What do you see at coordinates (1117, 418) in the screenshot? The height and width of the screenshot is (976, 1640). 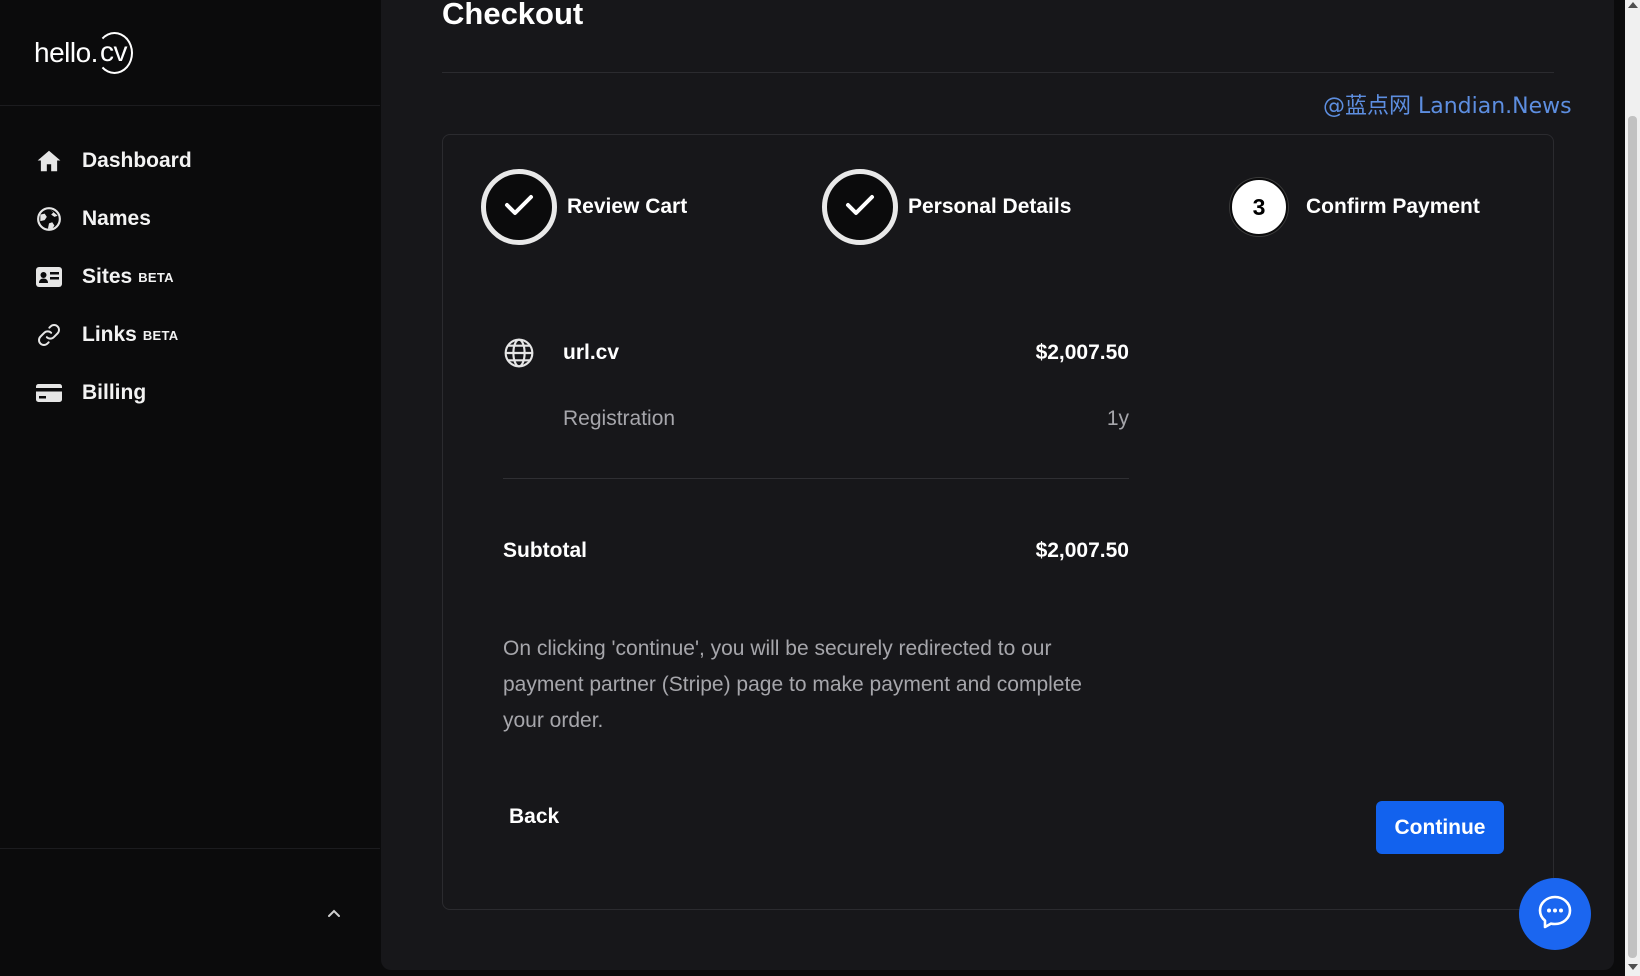 I see `cart-item-detail-value: 1y` at bounding box center [1117, 418].